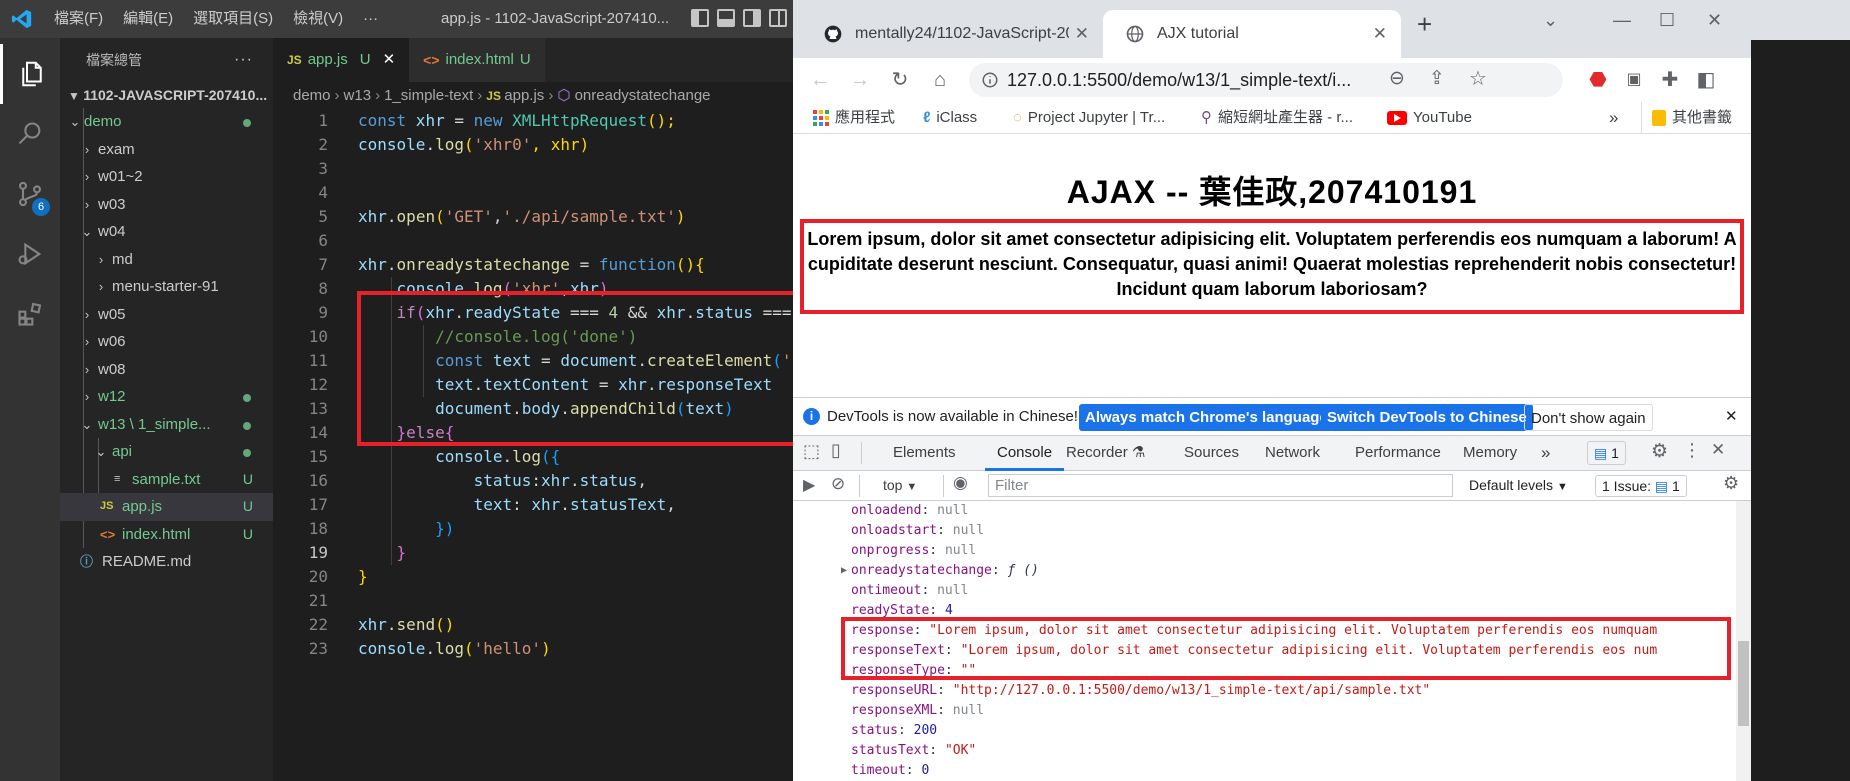 Image resolution: width=1850 pixels, height=781 pixels. Describe the element at coordinates (166, 205) in the screenshot. I see `tree-folder-w03: › w03` at that location.